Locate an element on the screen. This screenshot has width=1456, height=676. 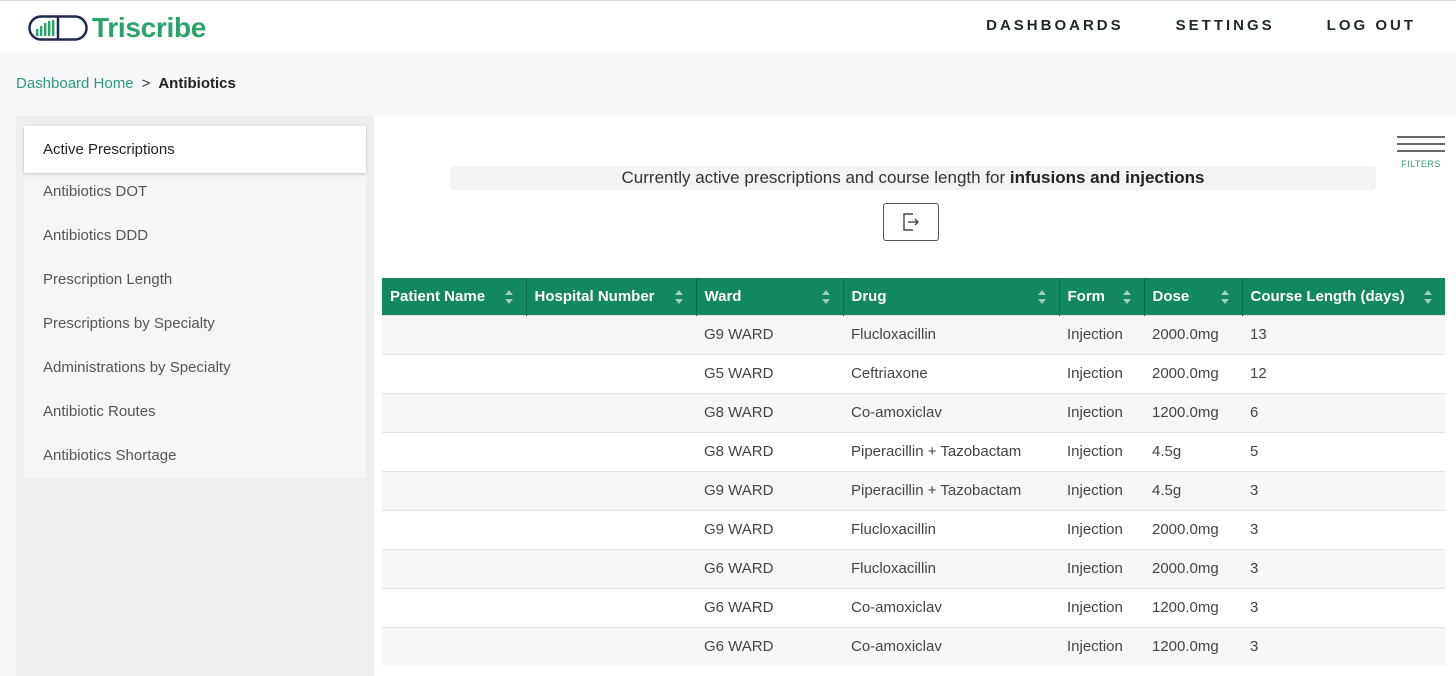
column-header-label: Ward is located at coordinates (723, 296).